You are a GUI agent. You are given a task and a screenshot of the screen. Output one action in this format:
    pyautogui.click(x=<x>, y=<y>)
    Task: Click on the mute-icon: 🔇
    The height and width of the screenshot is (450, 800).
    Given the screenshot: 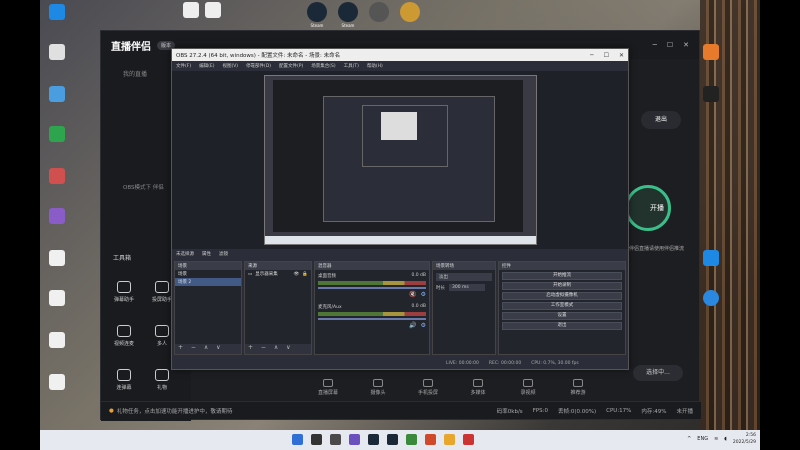 What is the action you would take?
    pyautogui.click(x=412, y=294)
    